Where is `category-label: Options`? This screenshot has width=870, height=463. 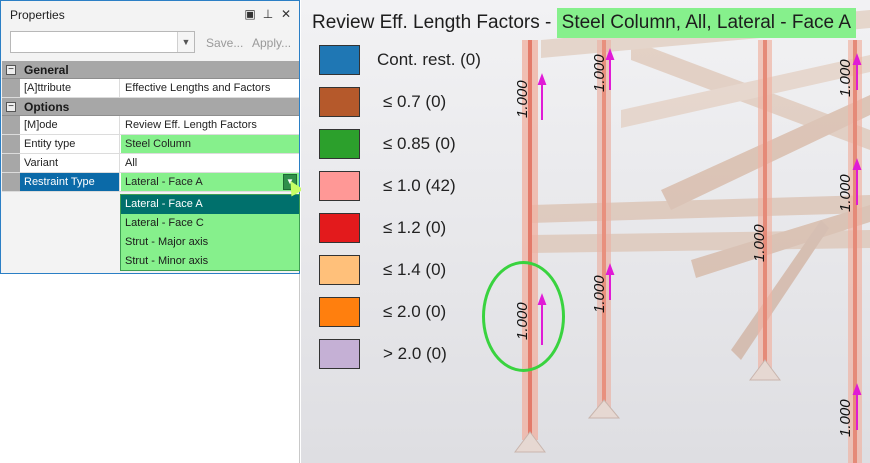
category-label: Options is located at coordinates (47, 107).